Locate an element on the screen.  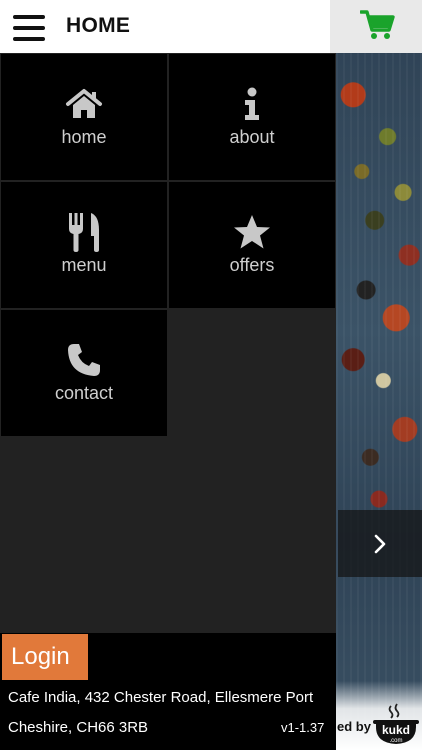
menu-tile-about: about is located at coordinates (252, 117).